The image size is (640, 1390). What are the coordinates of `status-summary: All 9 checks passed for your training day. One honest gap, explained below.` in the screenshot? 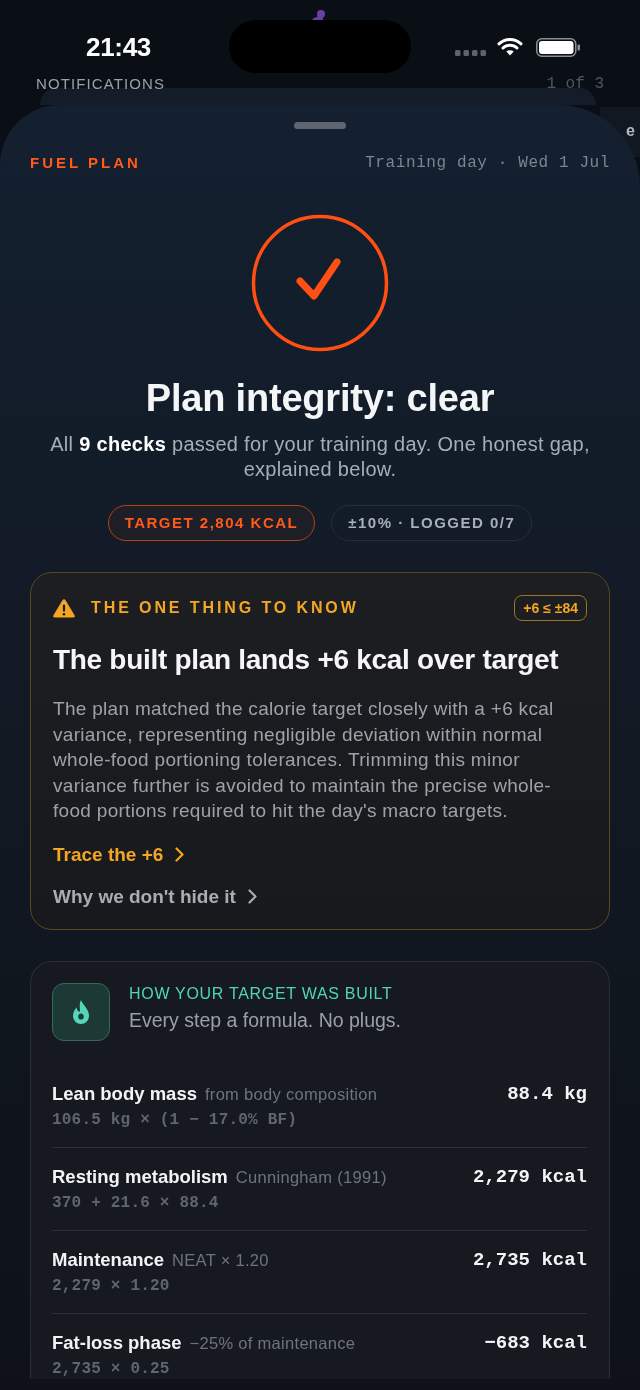 It's located at (320, 457).